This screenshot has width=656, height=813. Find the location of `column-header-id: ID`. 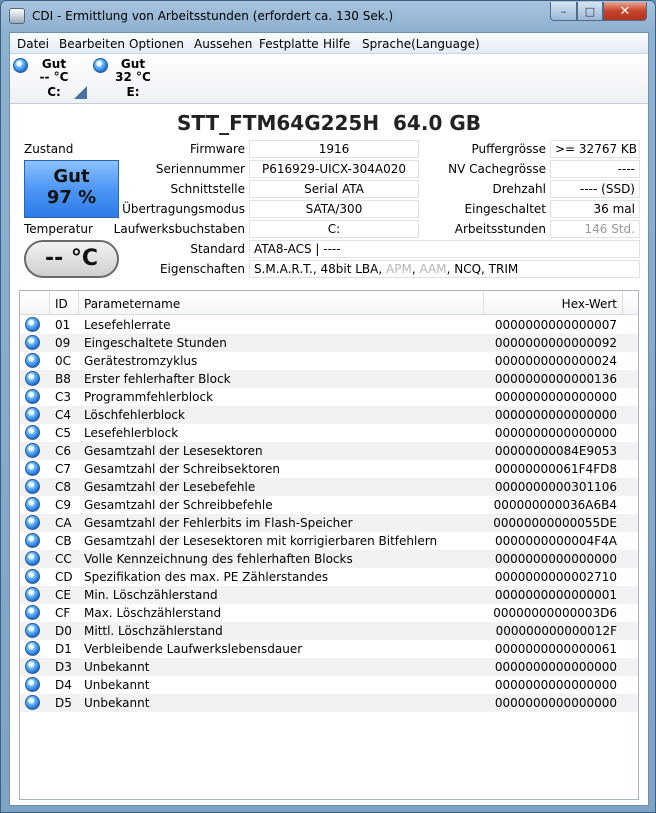

column-header-id: ID is located at coordinates (61, 304).